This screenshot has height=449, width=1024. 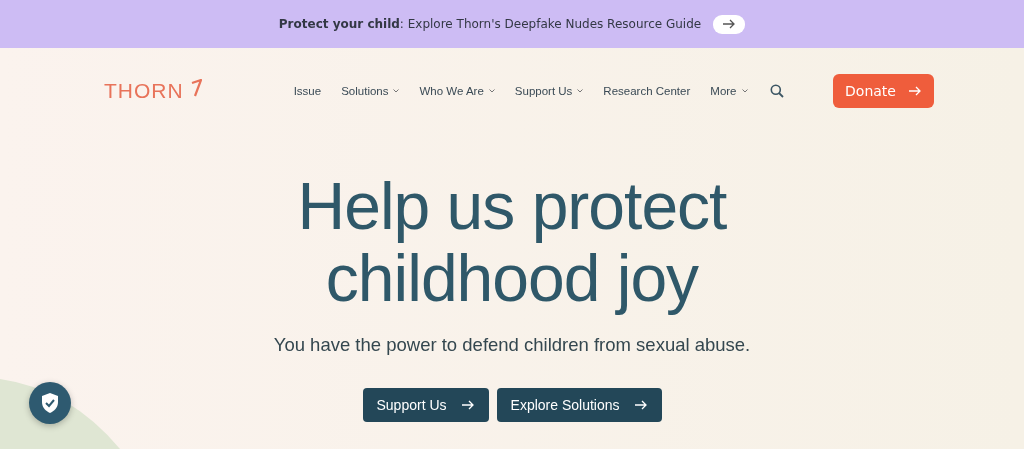 I want to click on banner-text: Protect your child: Explore Thorn's Deepfake Nudes Resource Guide, so click(x=490, y=24).